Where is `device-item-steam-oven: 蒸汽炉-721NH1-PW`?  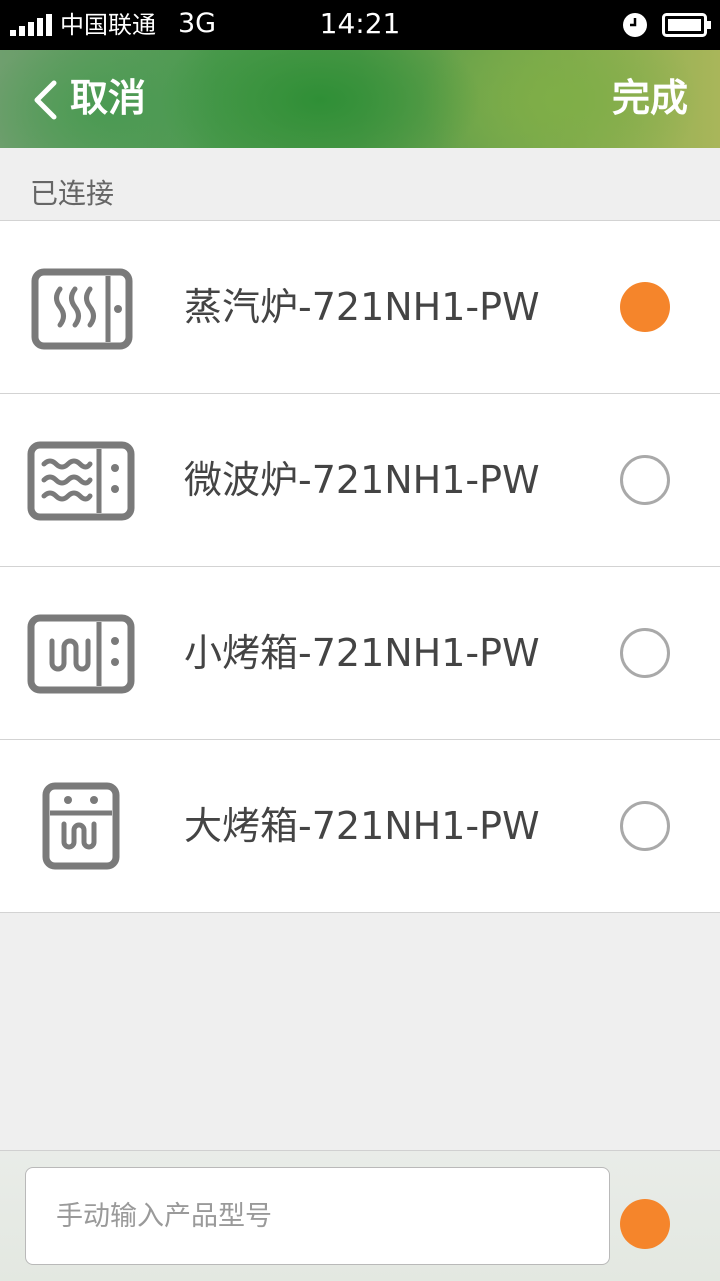 device-item-steam-oven: 蒸汽炉-721NH1-PW is located at coordinates (360, 307).